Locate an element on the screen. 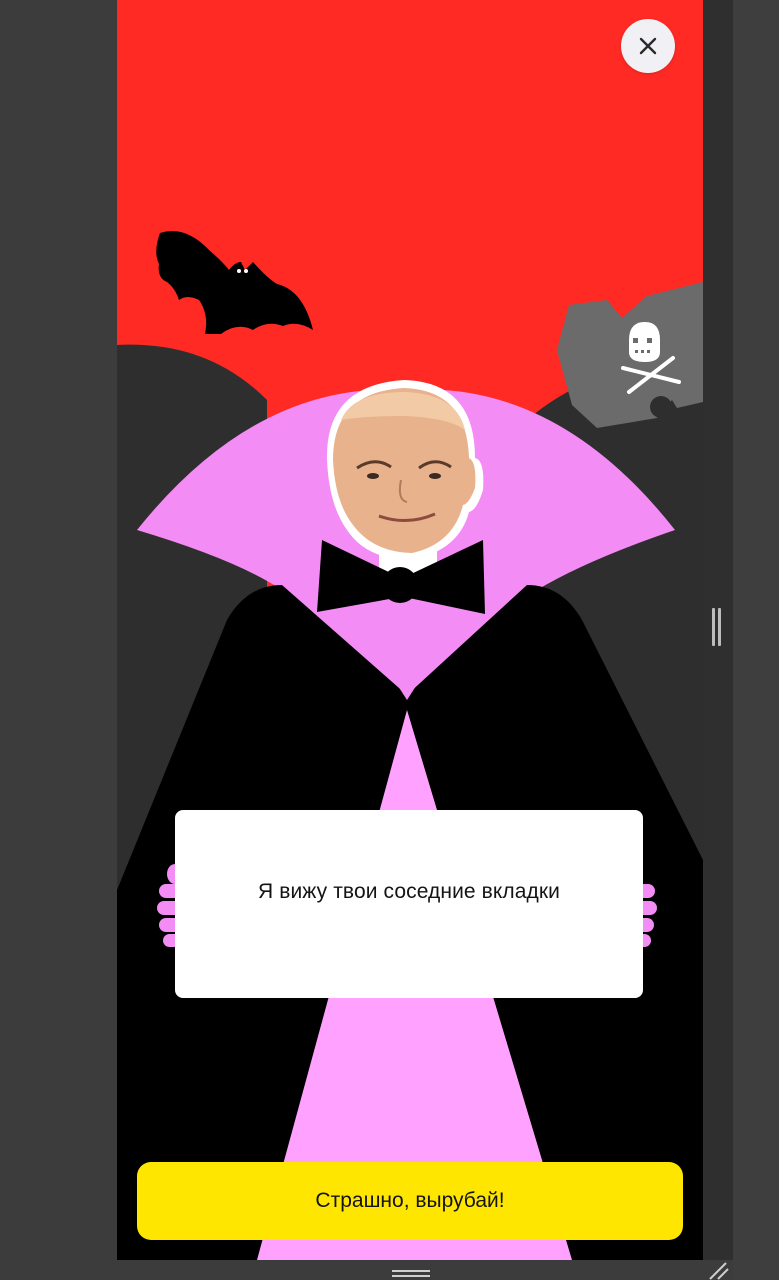 This screenshot has height=1280, width=779. message-text: Я вижу твои соседние вкладки is located at coordinates (409, 891).